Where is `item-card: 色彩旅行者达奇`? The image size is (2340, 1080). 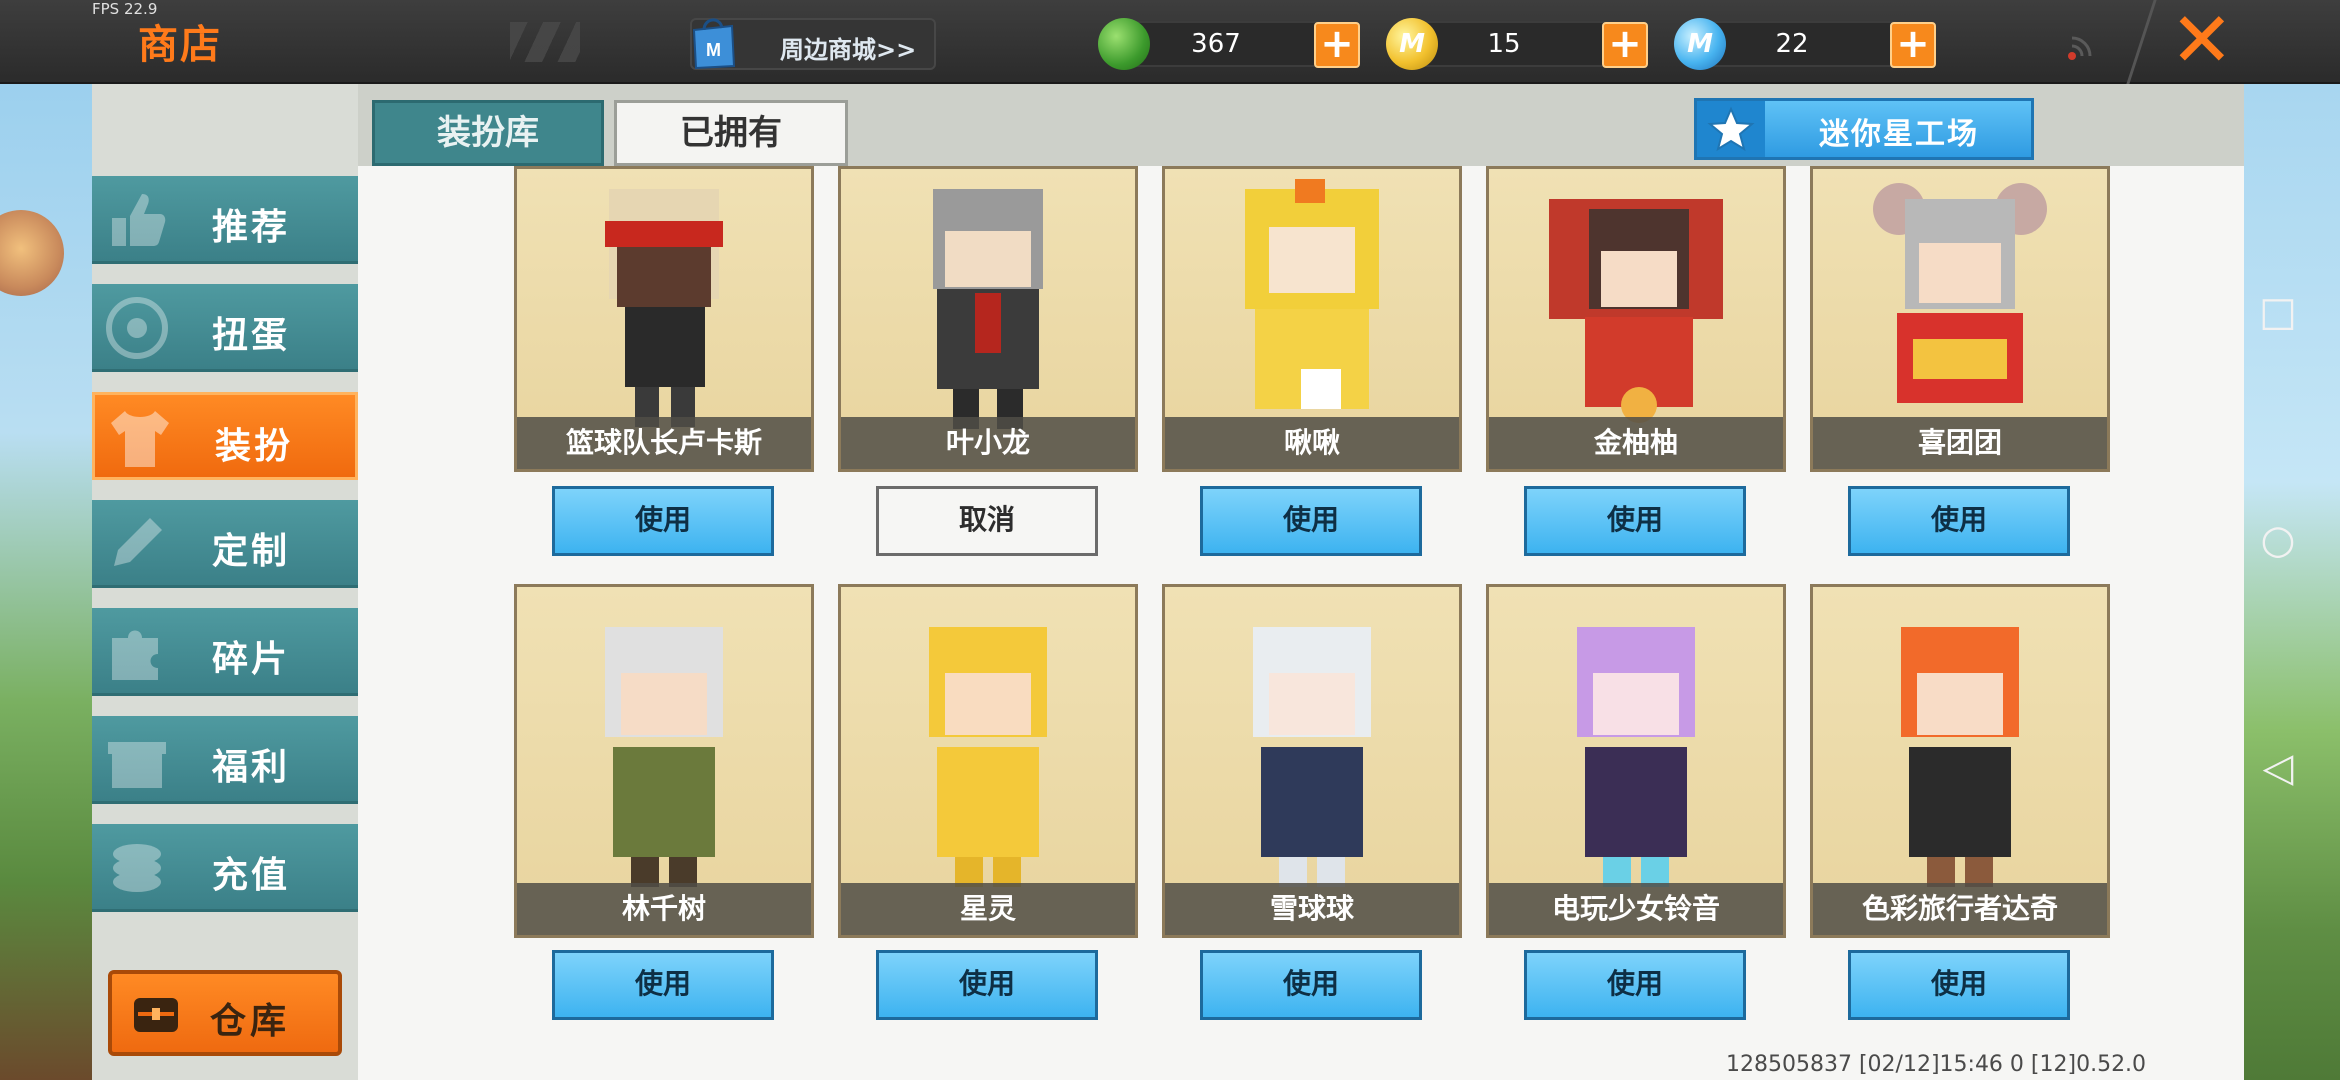 item-card: 色彩旅行者达奇 is located at coordinates (1960, 761).